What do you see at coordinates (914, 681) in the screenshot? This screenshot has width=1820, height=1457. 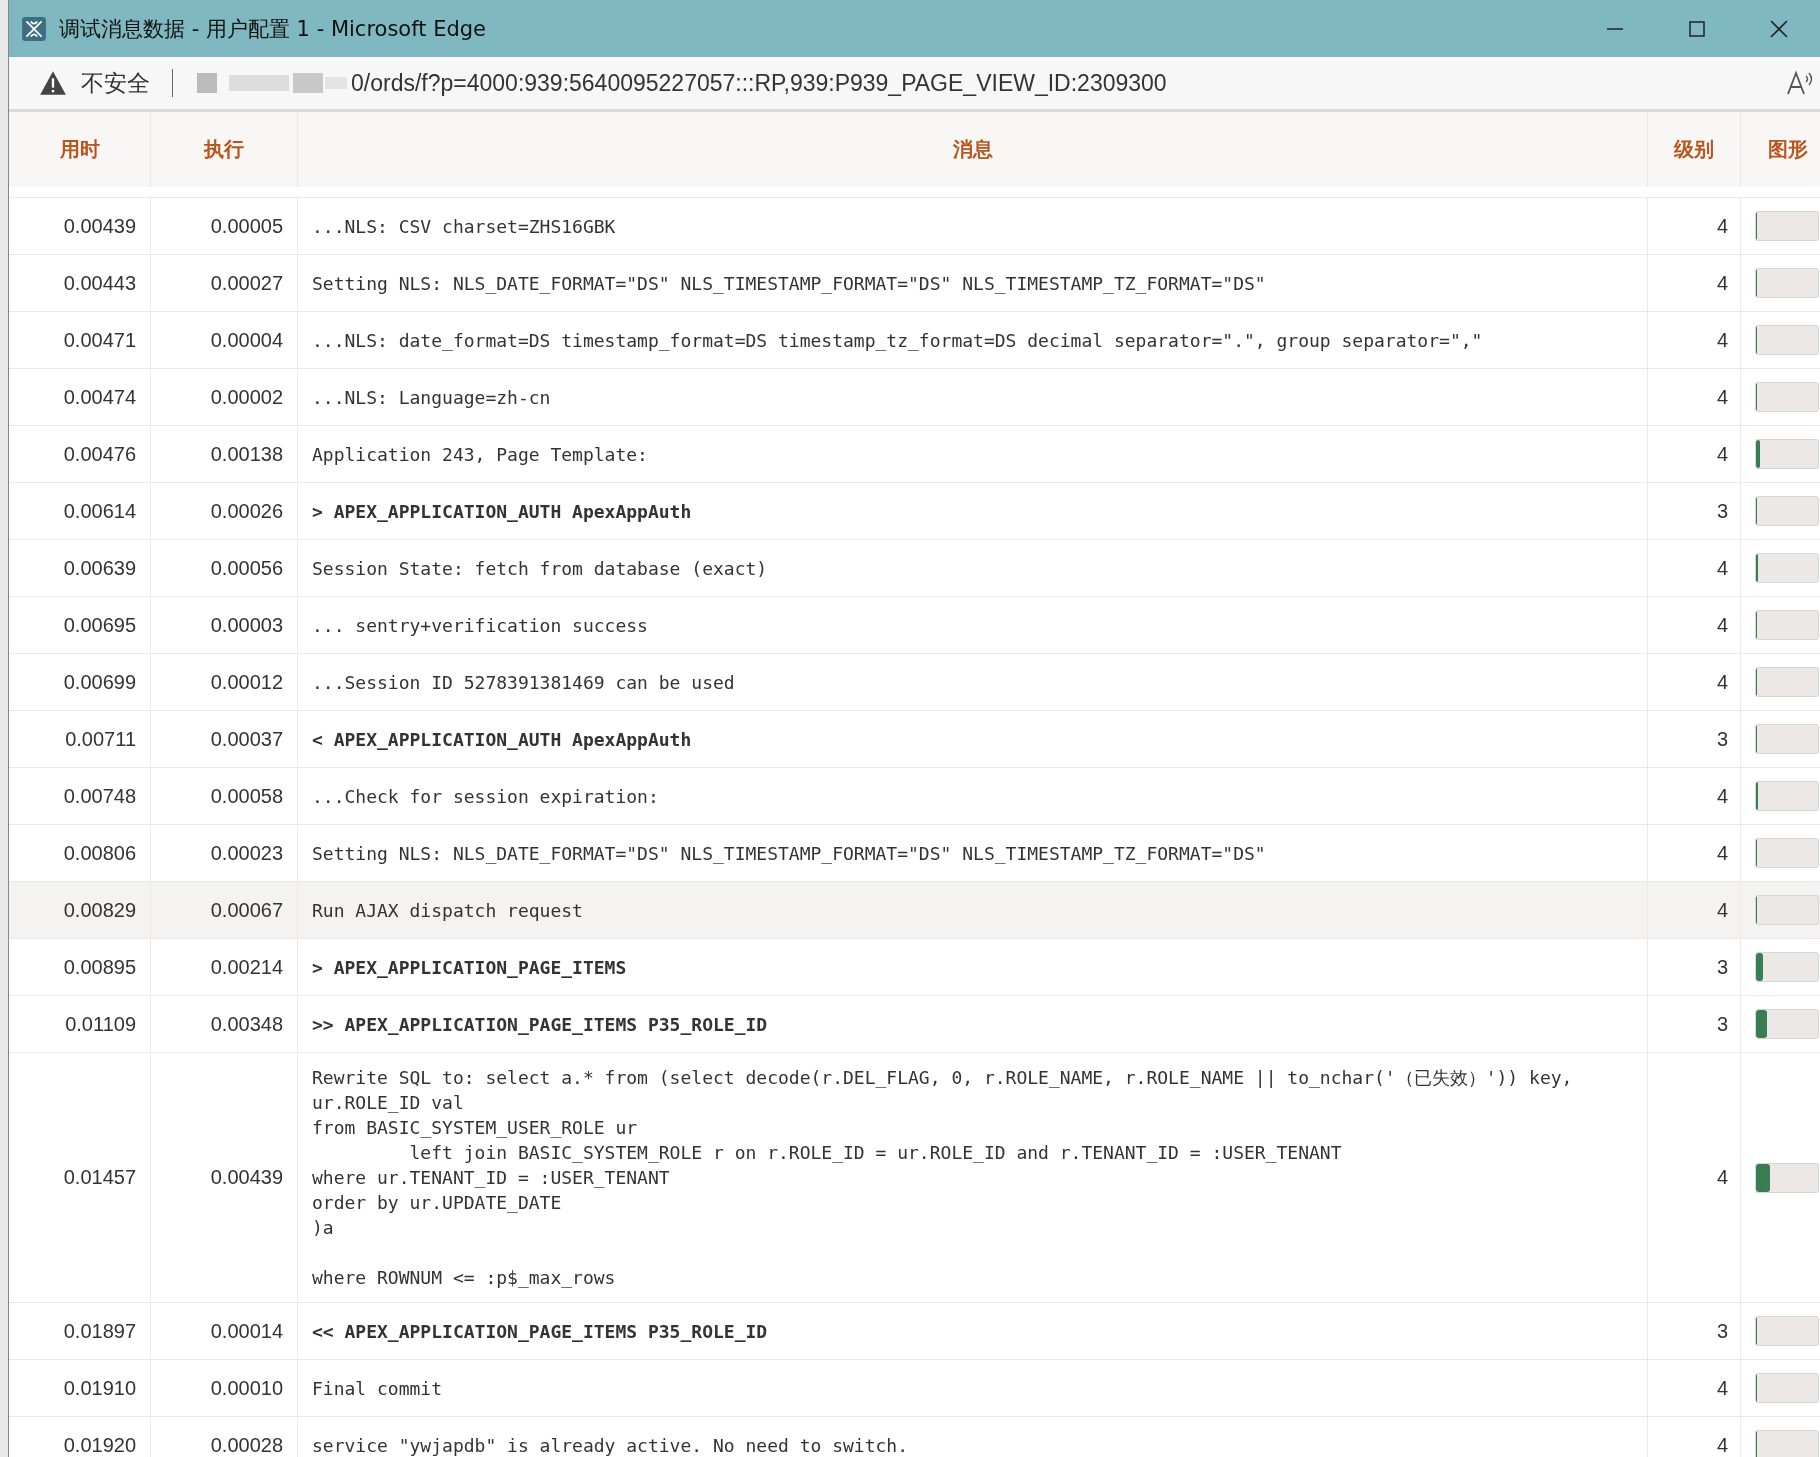 I see `table-row: 0.00699 0.00012 ...Session ID 5278391381469 can be used 4` at bounding box center [914, 681].